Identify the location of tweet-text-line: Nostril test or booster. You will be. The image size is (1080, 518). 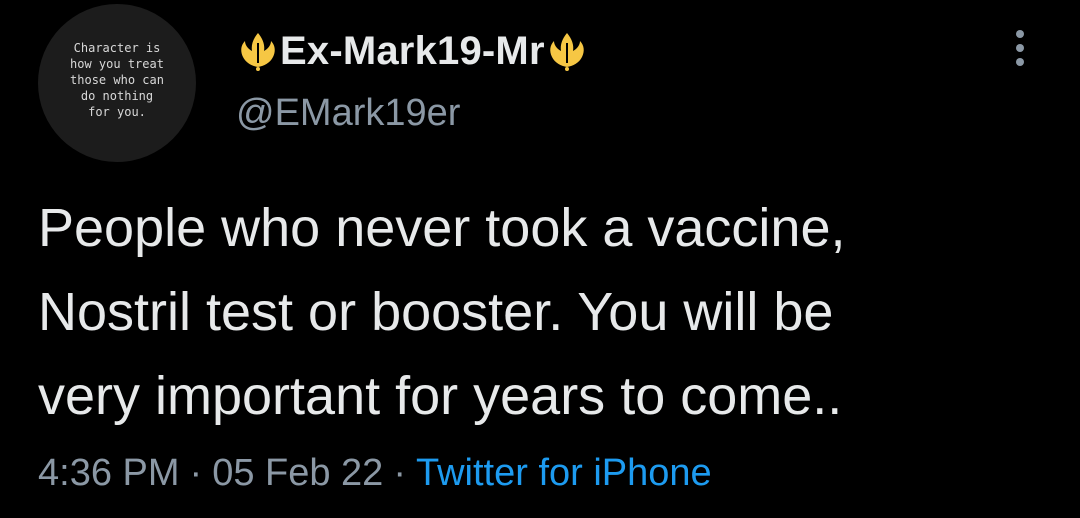
(436, 312).